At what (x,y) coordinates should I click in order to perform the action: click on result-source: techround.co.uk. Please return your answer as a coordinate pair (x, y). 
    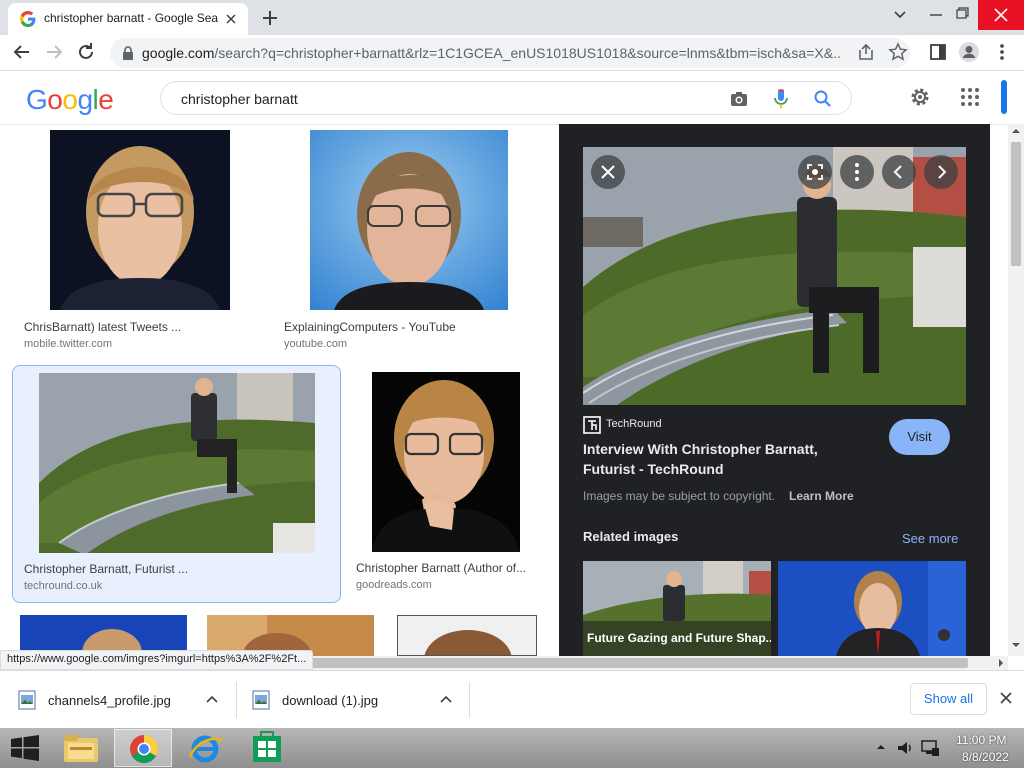
    Looking at the image, I should click on (63, 586).